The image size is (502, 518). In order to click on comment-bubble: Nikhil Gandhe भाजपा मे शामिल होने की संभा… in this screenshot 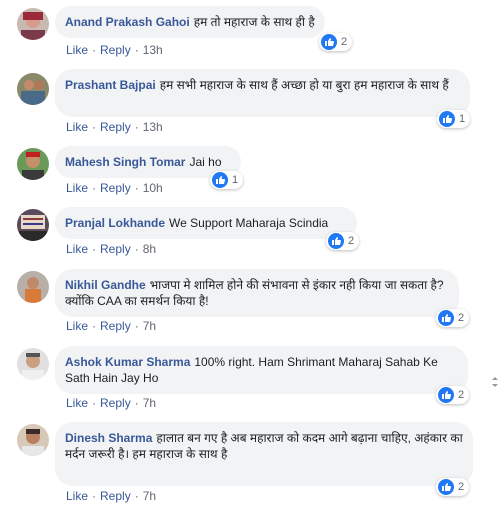, I will do `click(257, 293)`.